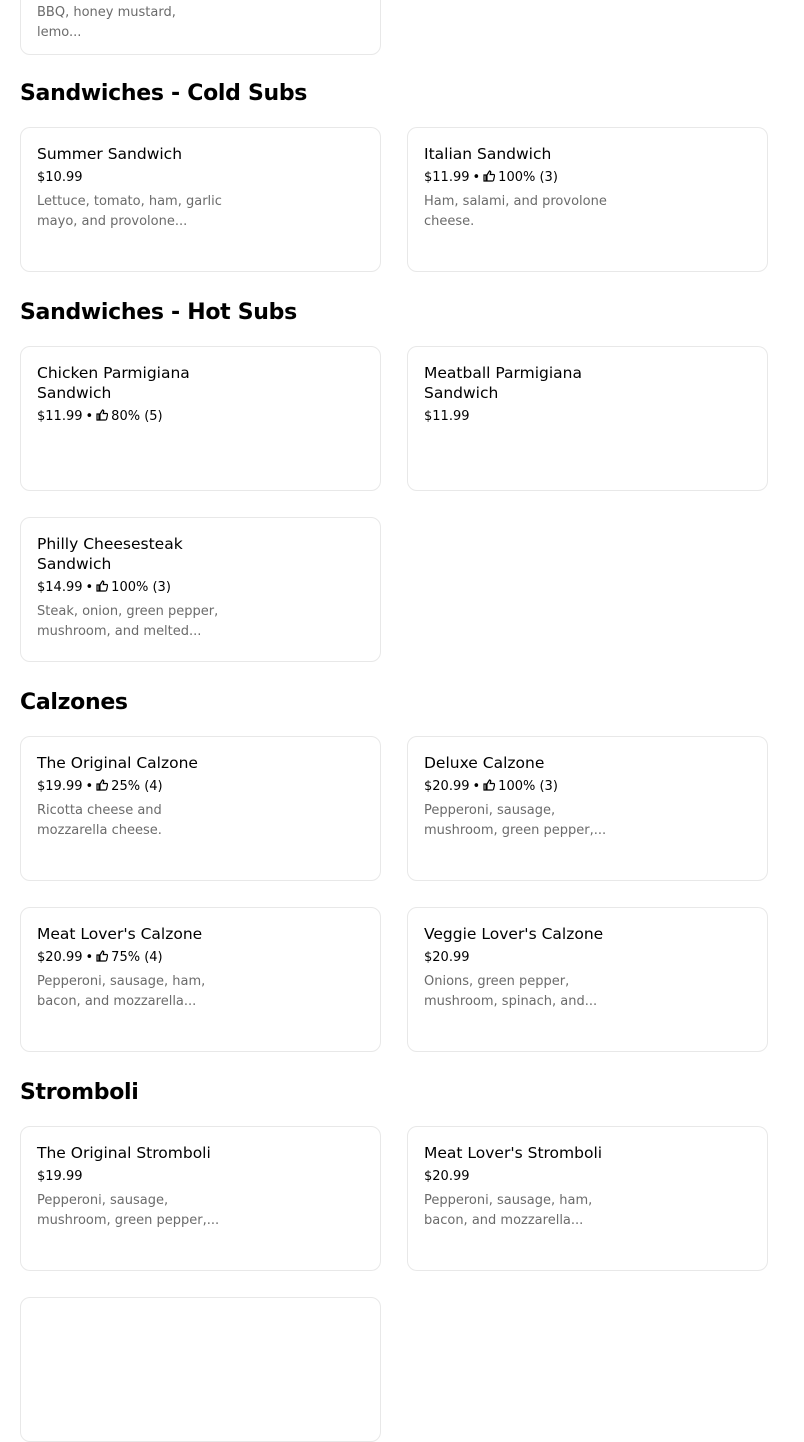 This screenshot has width=804, height=1442. I want to click on menu-item-rating: 75% (4), so click(137, 957).